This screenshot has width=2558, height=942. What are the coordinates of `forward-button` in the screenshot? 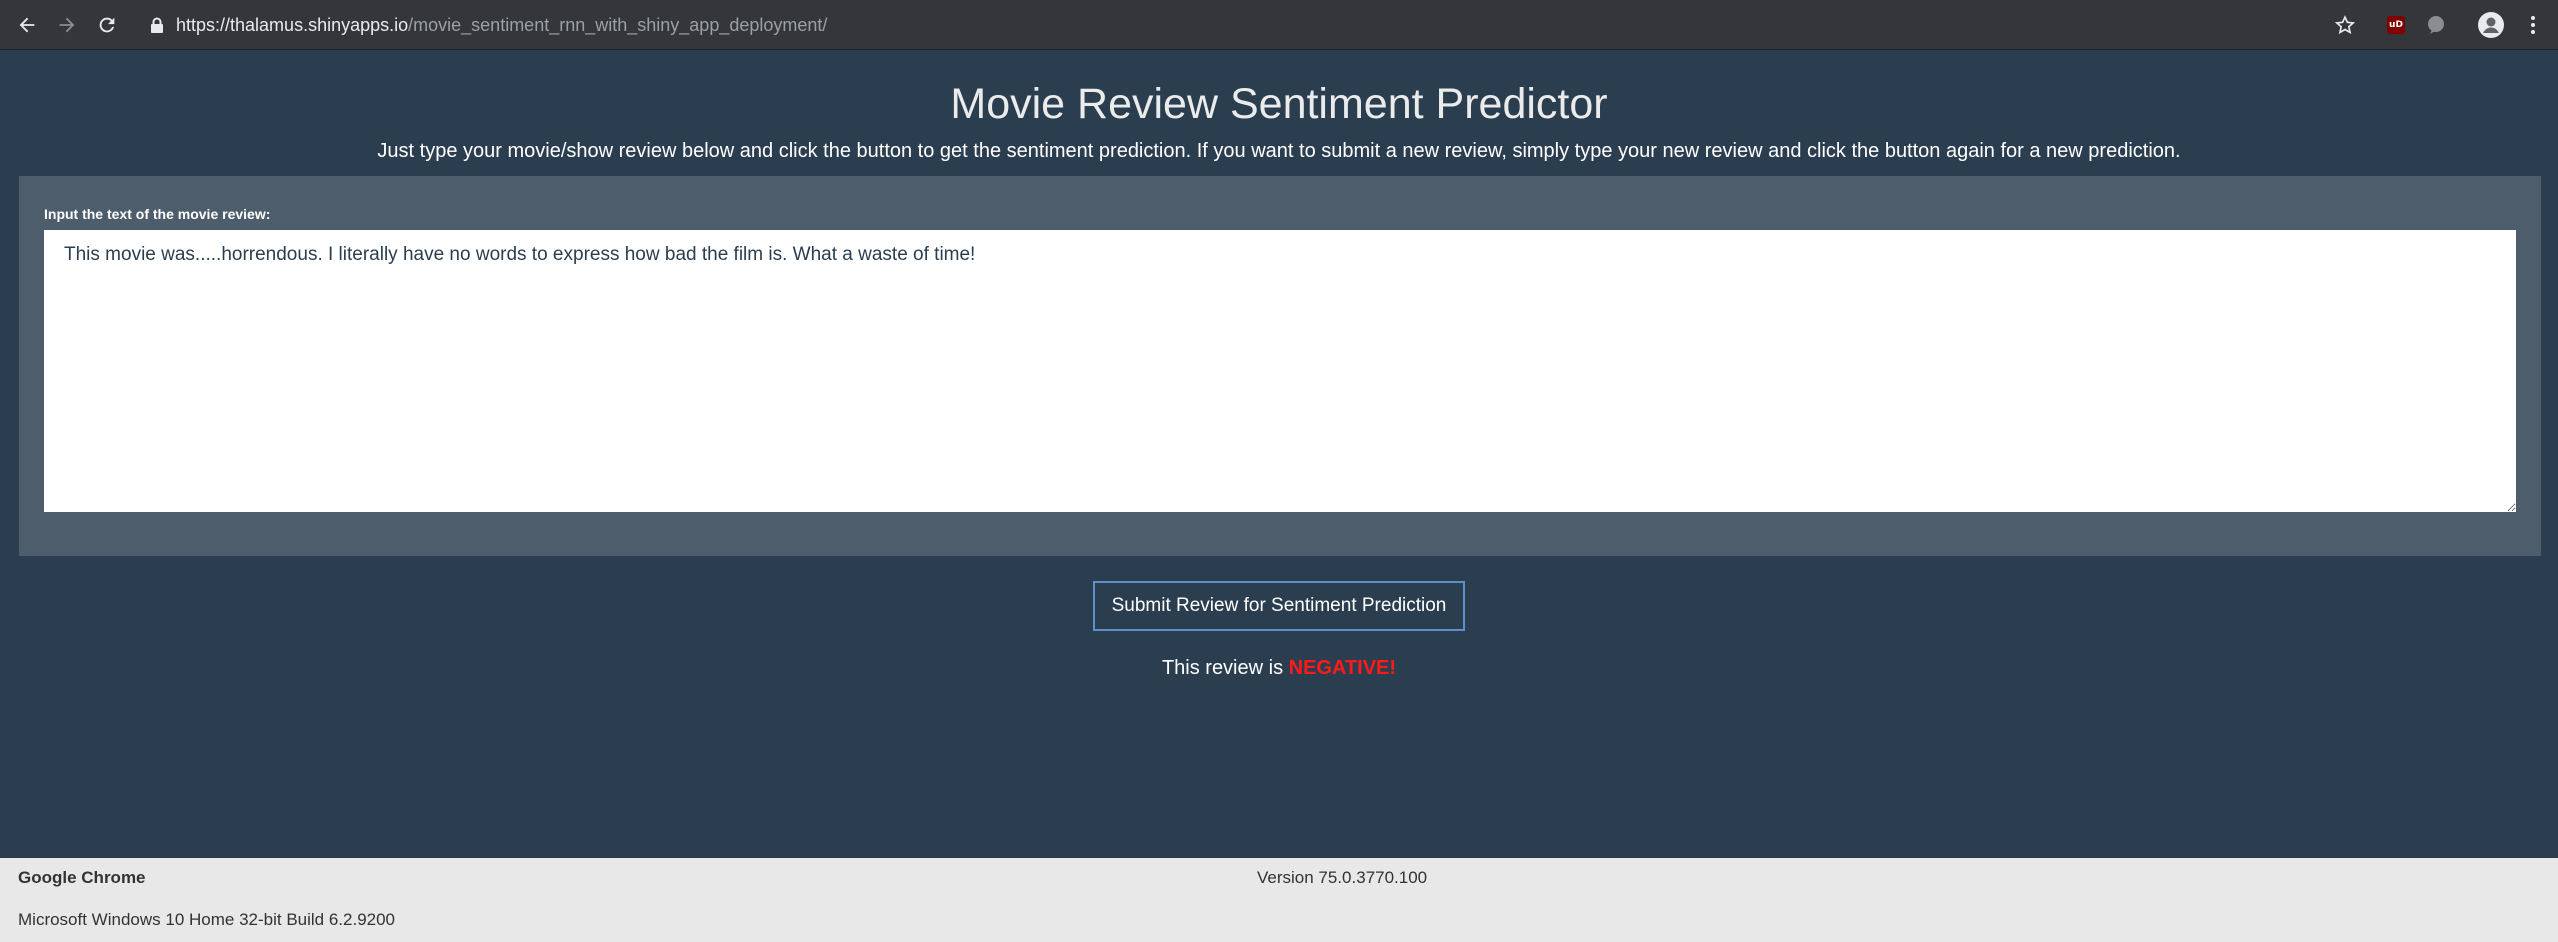 It's located at (67, 25).